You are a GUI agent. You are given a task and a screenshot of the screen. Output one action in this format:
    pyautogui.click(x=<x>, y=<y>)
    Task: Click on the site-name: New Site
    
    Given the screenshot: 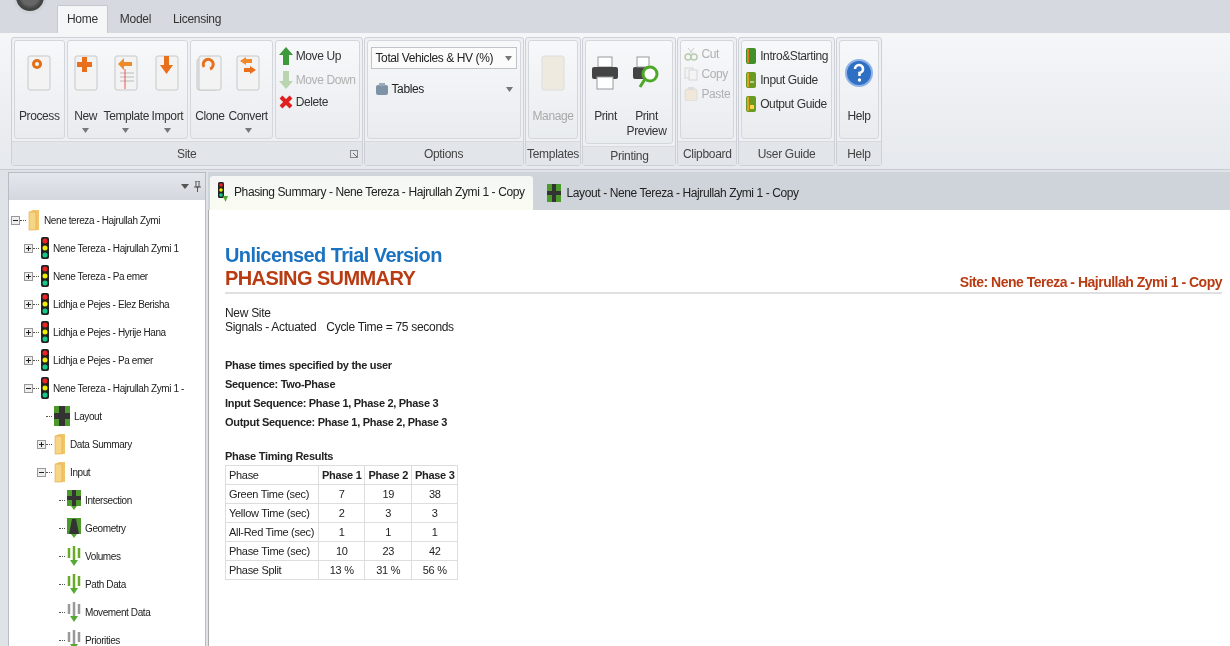 What is the action you would take?
    pyautogui.click(x=248, y=313)
    